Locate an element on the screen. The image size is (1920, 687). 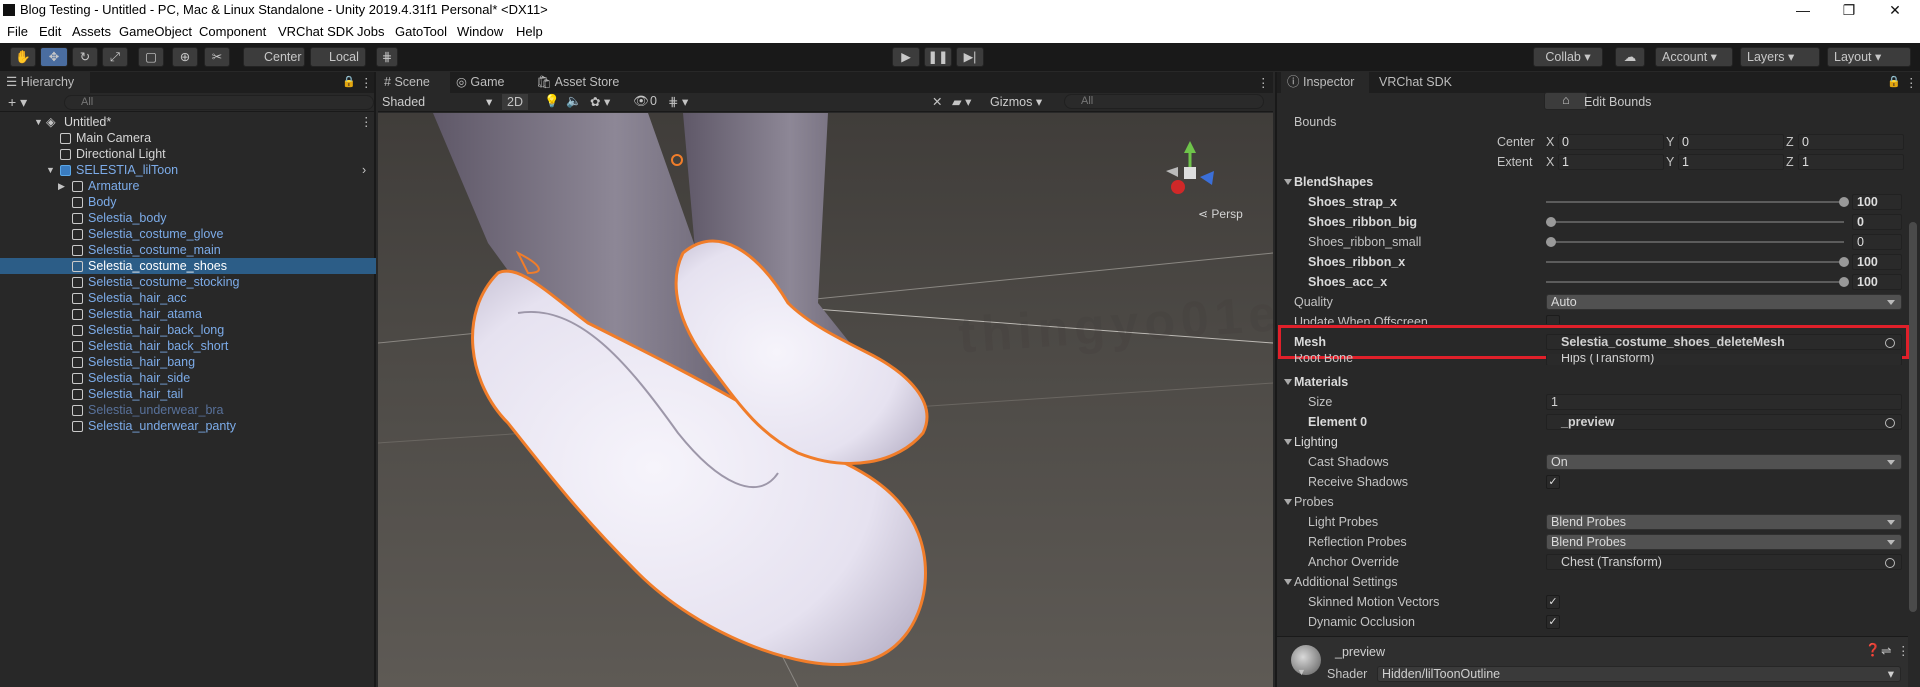
probes-header: Probes is located at coordinates (1594, 502).